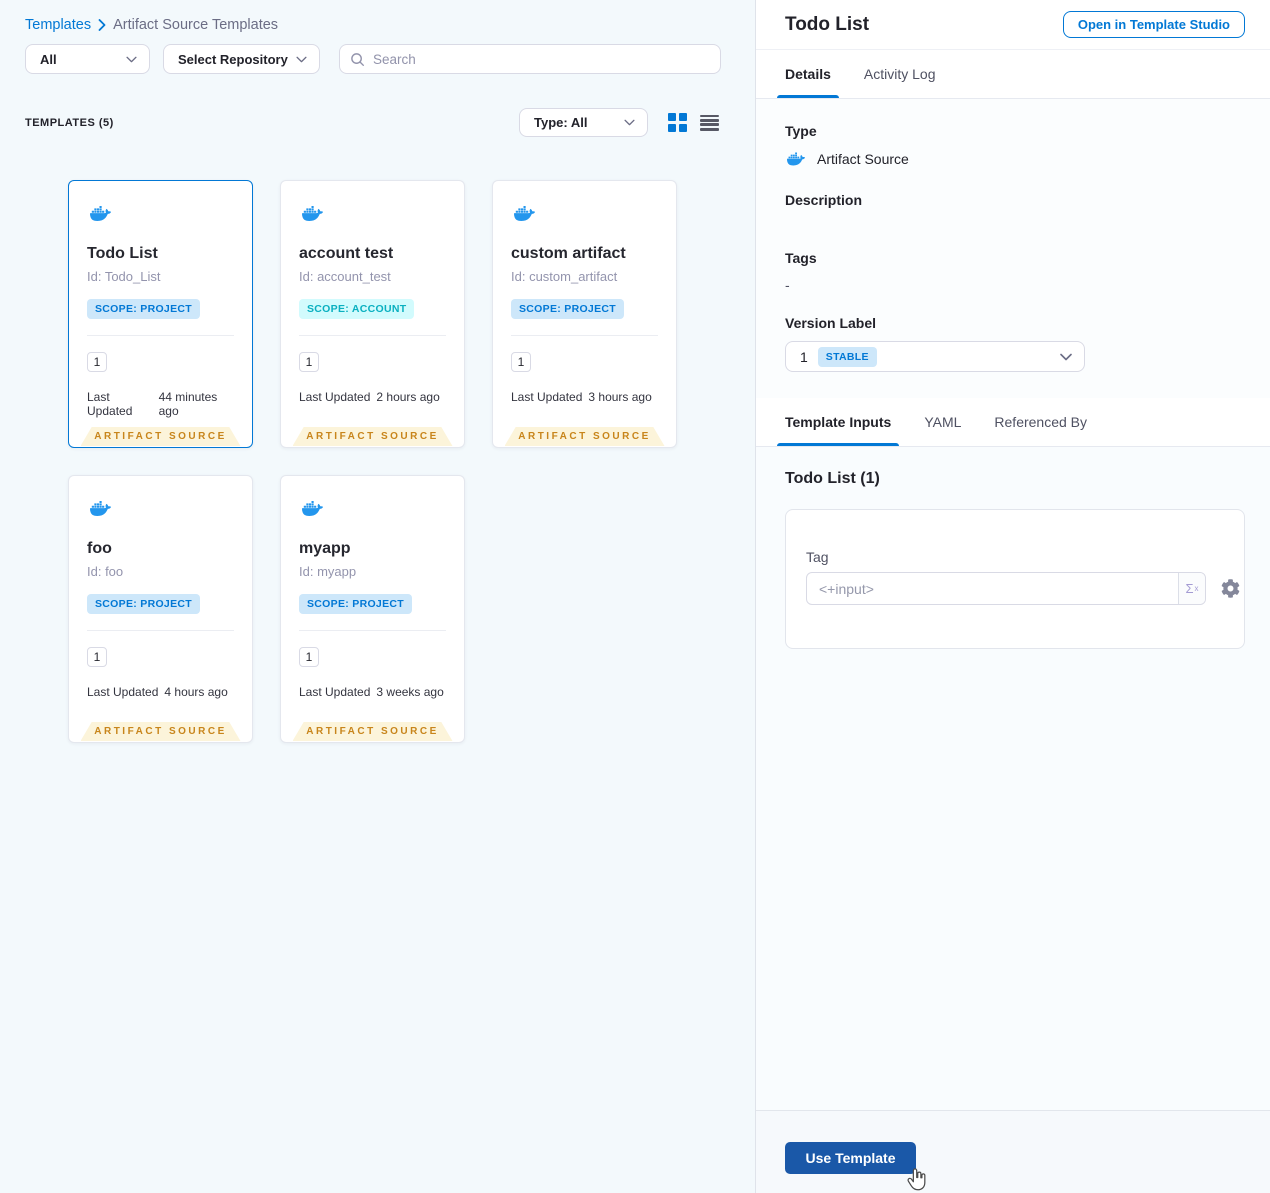 Image resolution: width=1270 pixels, height=1193 pixels. What do you see at coordinates (832, 478) in the screenshot?
I see `inputs-heading: Todo List (1)` at bounding box center [832, 478].